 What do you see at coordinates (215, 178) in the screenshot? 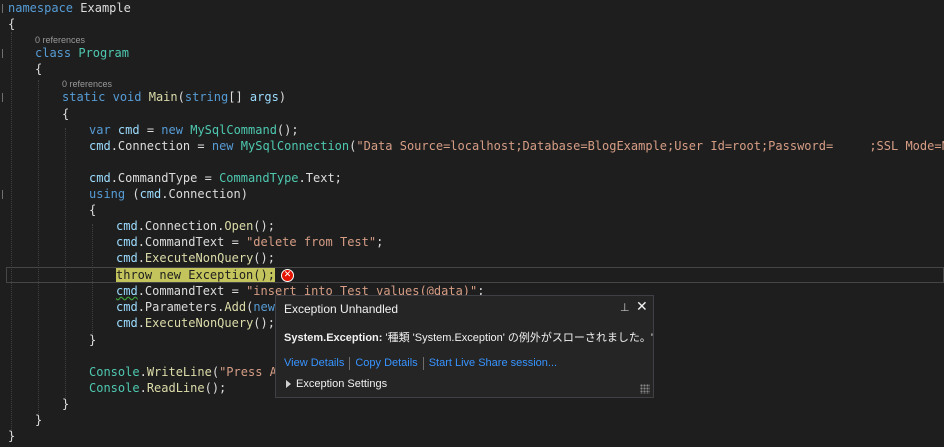
I see `code-line: cmd.CommandType = CommandType.Text;` at bounding box center [215, 178].